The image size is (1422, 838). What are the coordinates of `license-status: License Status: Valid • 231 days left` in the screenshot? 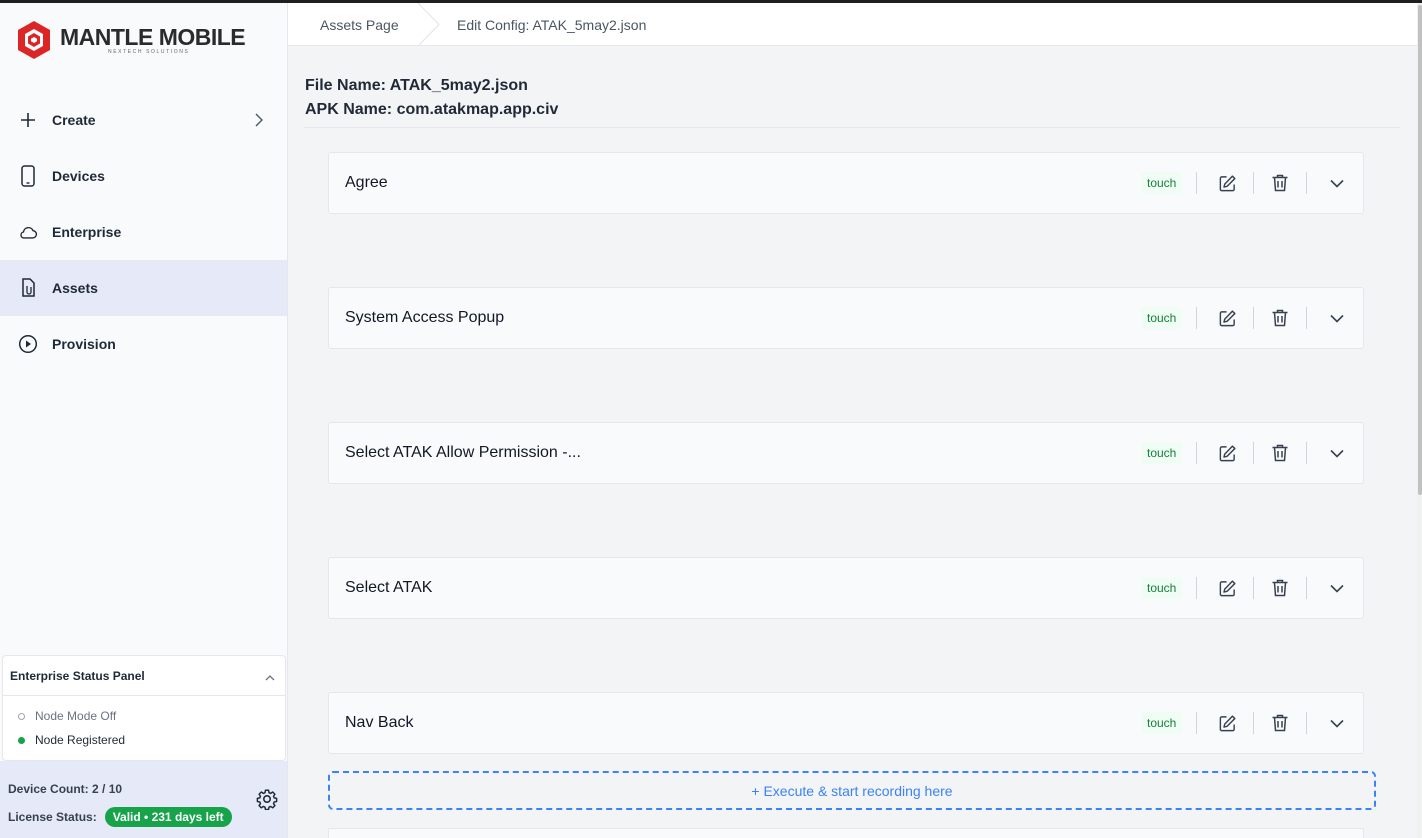 It's located at (120, 817).